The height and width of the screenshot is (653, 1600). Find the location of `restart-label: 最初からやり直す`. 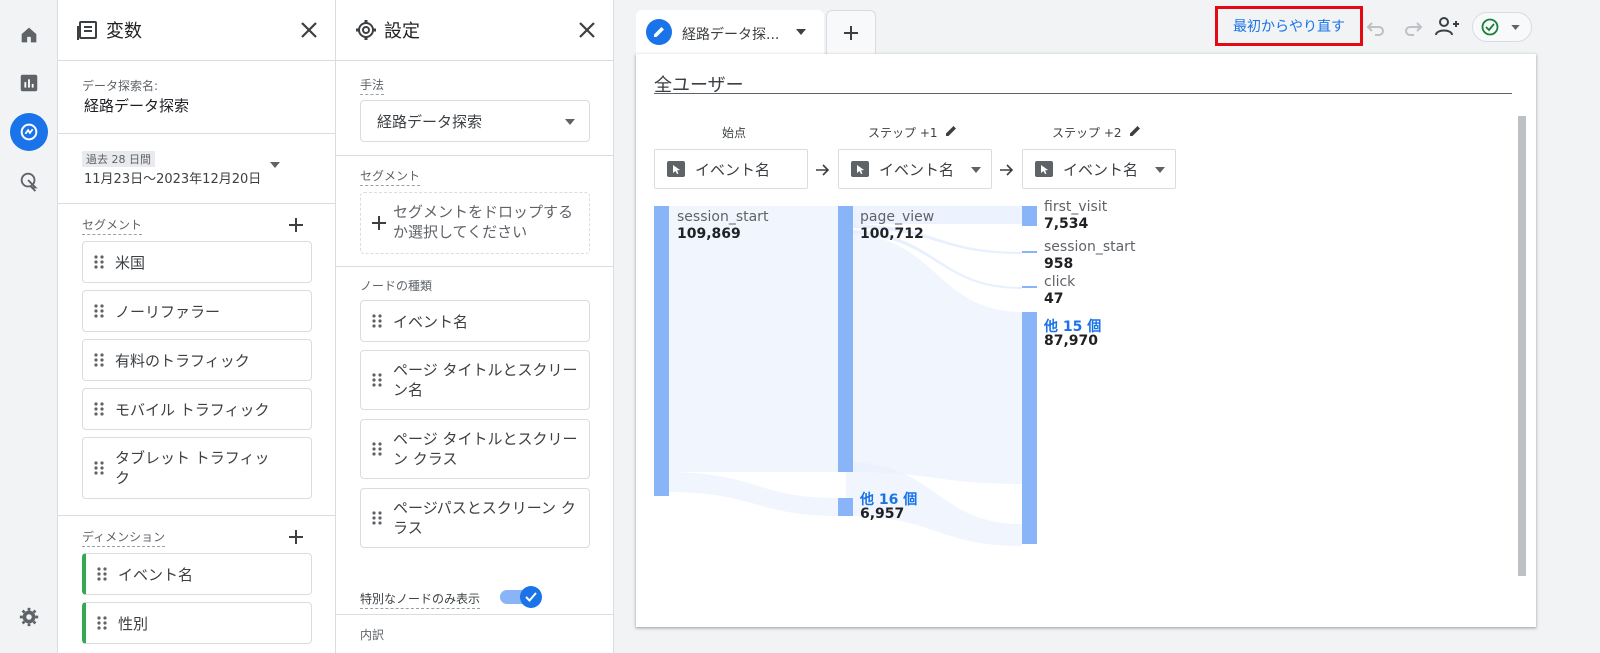

restart-label: 最初からやり直す is located at coordinates (1289, 27).